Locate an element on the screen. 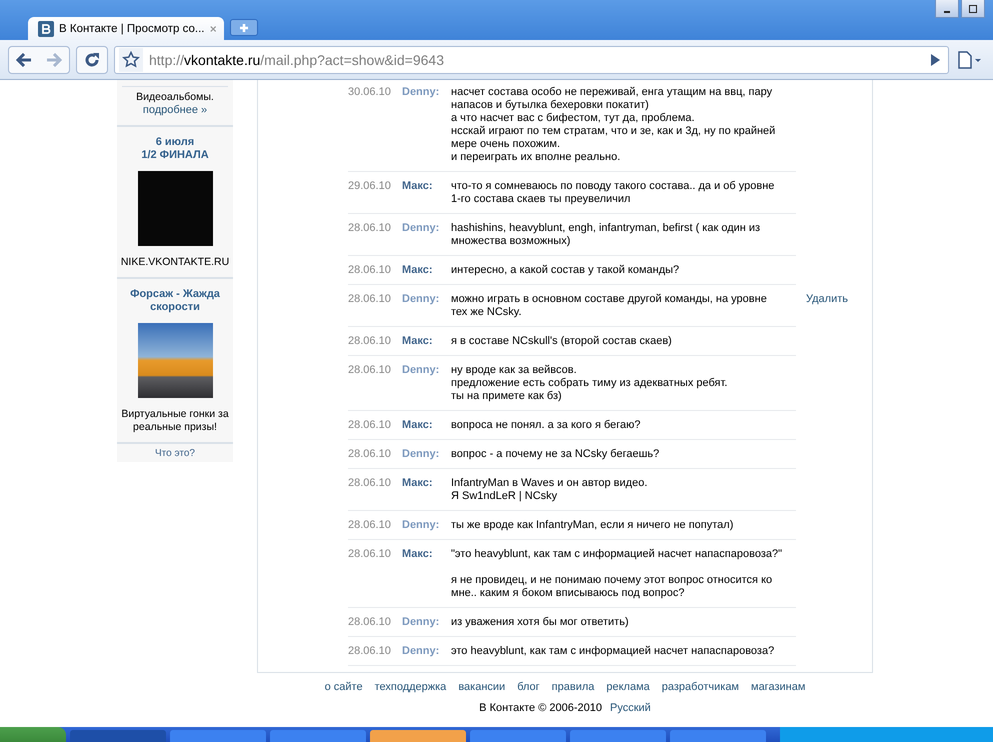  footer-link: магазинам is located at coordinates (778, 687).